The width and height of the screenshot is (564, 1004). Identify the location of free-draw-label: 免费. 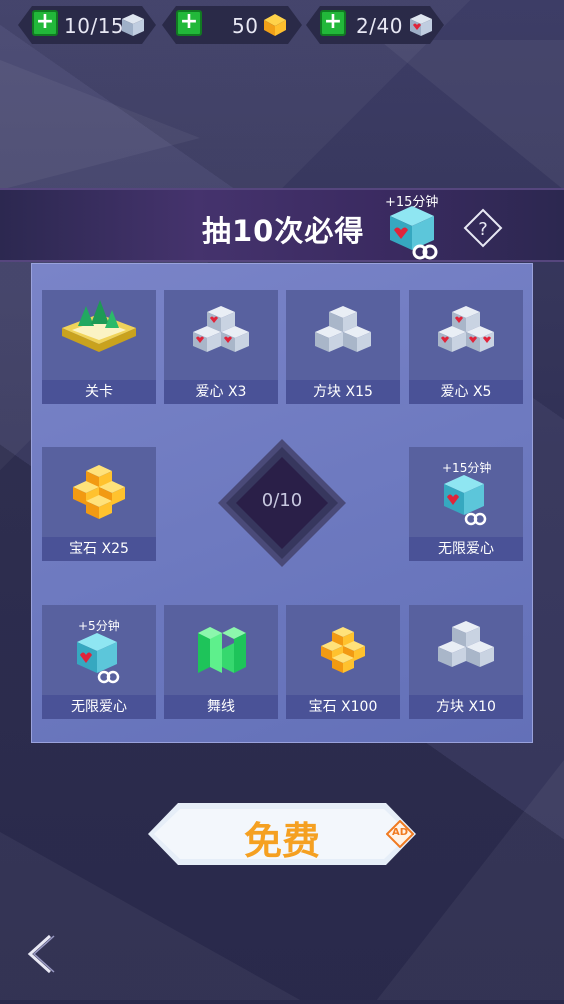
(282, 837).